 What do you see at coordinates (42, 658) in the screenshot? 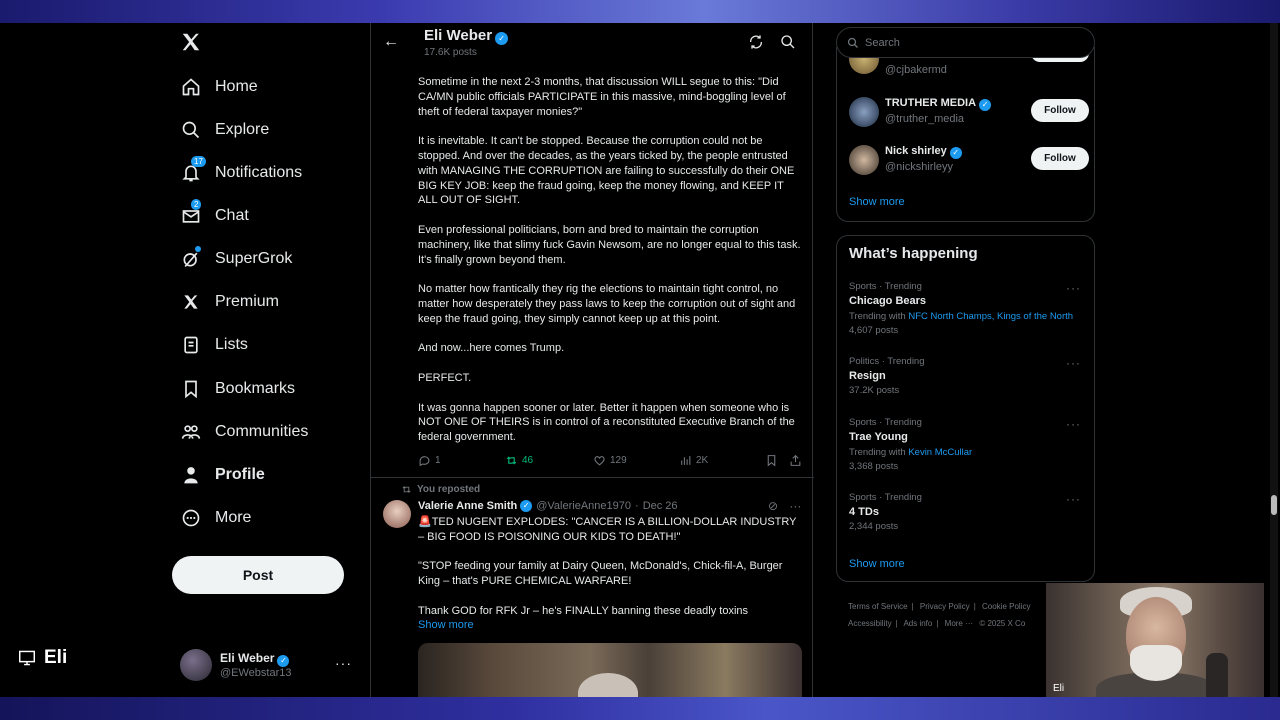
I see `screen-share-label: Eli` at bounding box center [42, 658].